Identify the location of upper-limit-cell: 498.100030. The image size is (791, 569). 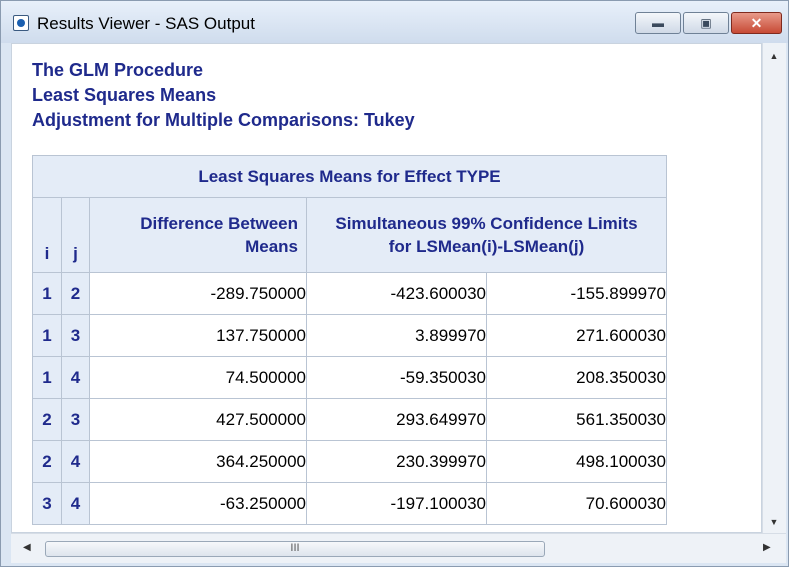
(576, 461).